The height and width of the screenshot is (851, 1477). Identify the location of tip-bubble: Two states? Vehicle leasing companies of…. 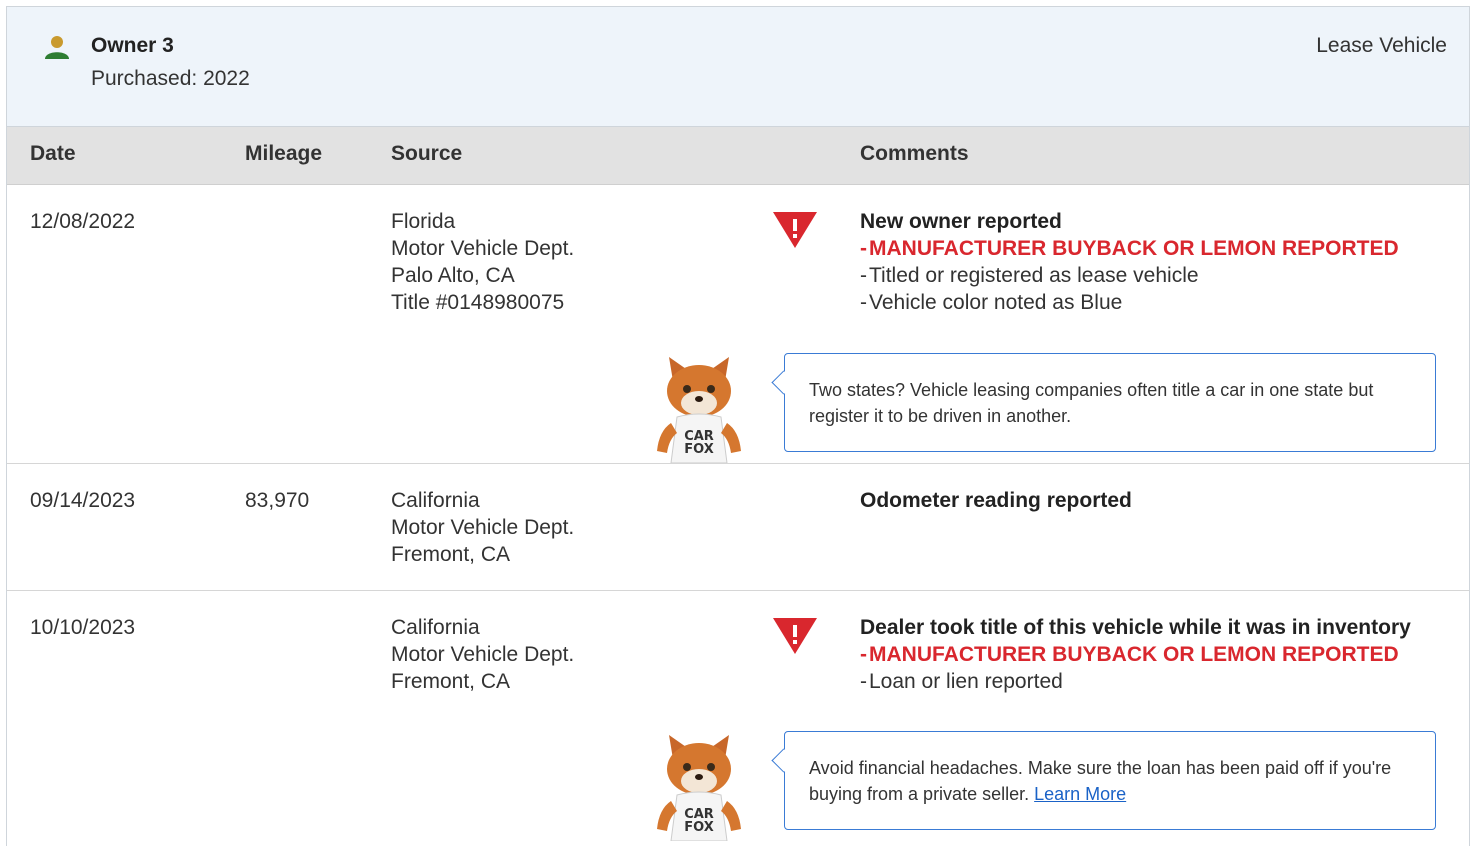
(1110, 402).